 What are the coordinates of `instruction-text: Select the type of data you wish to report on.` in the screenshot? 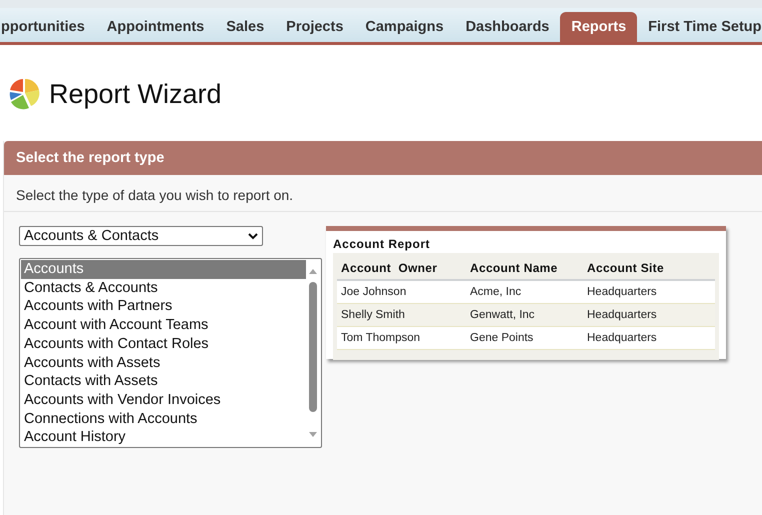 It's located at (383, 193).